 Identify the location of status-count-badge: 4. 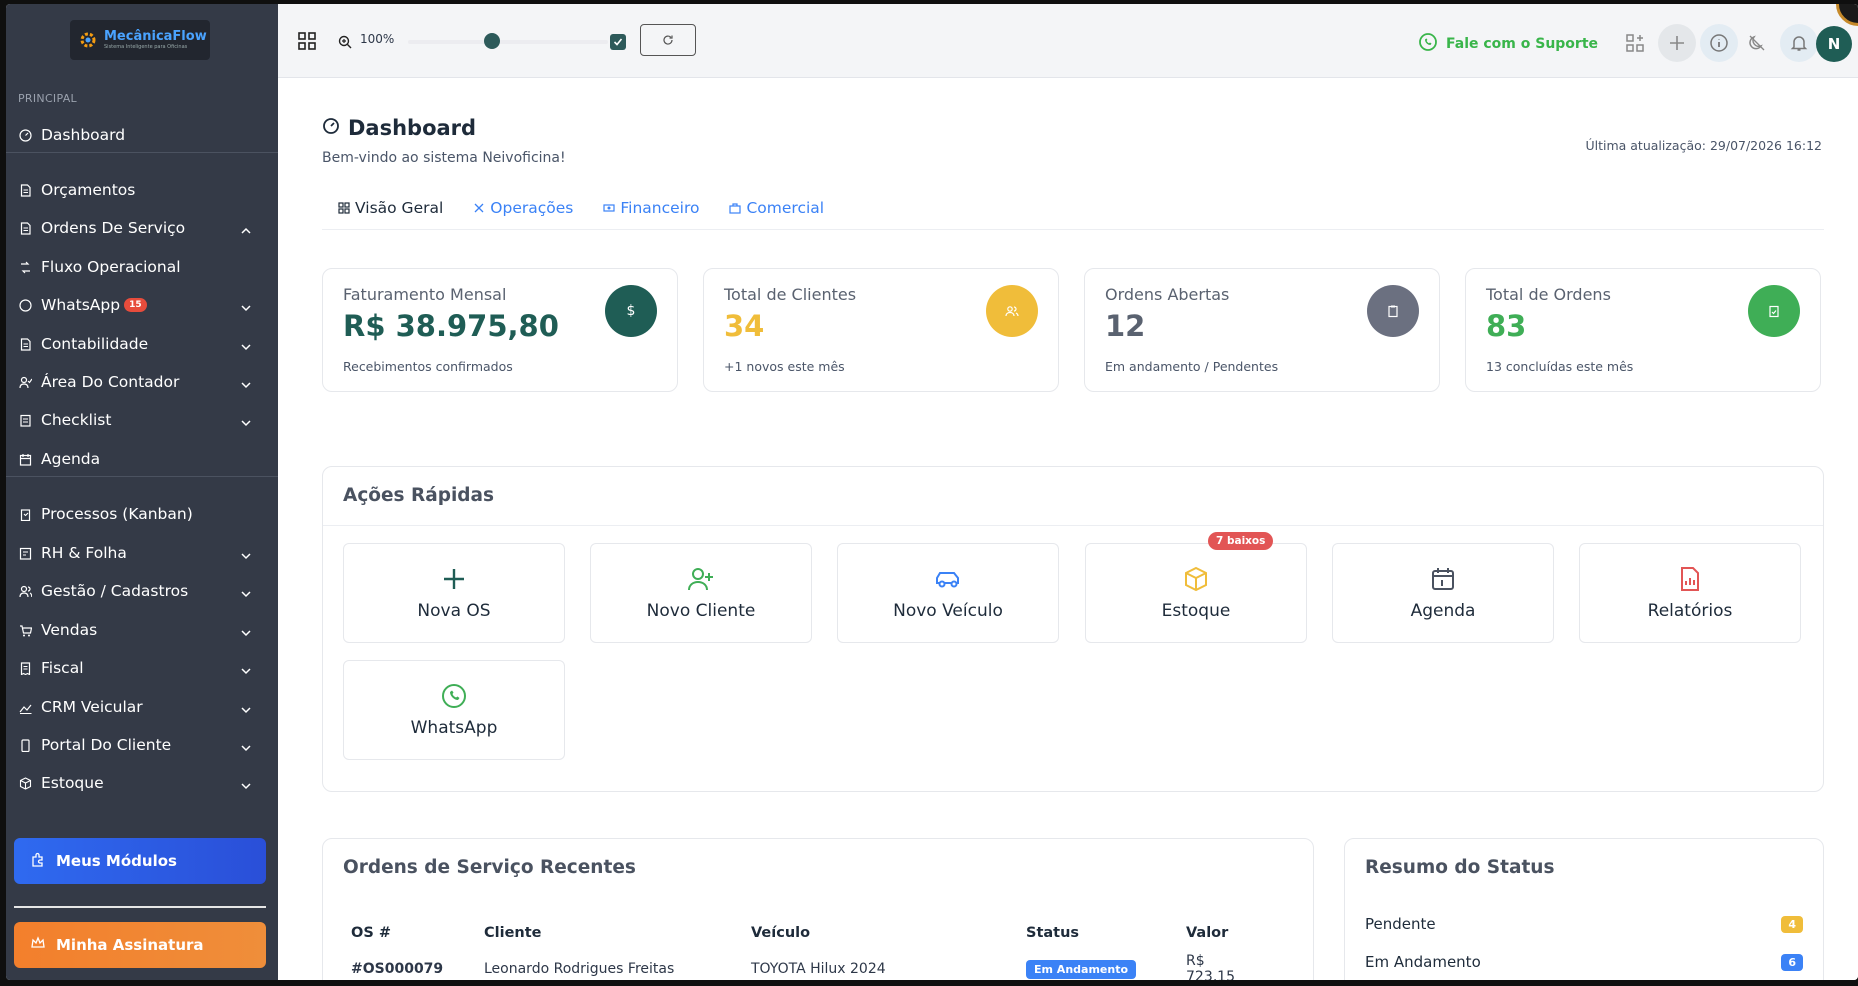
(1792, 924).